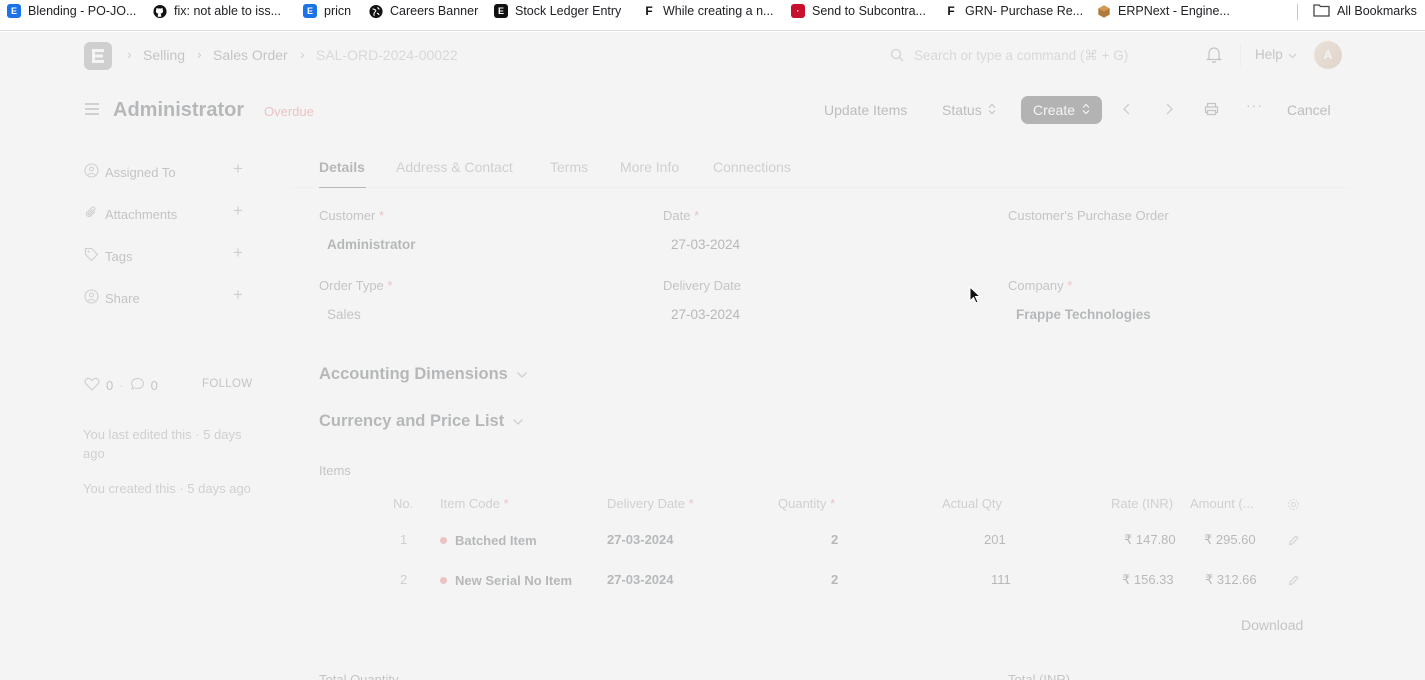 The height and width of the screenshot is (680, 1425). What do you see at coordinates (250, 55) in the screenshot?
I see `breadcrumb-sales-order: Sales Order` at bounding box center [250, 55].